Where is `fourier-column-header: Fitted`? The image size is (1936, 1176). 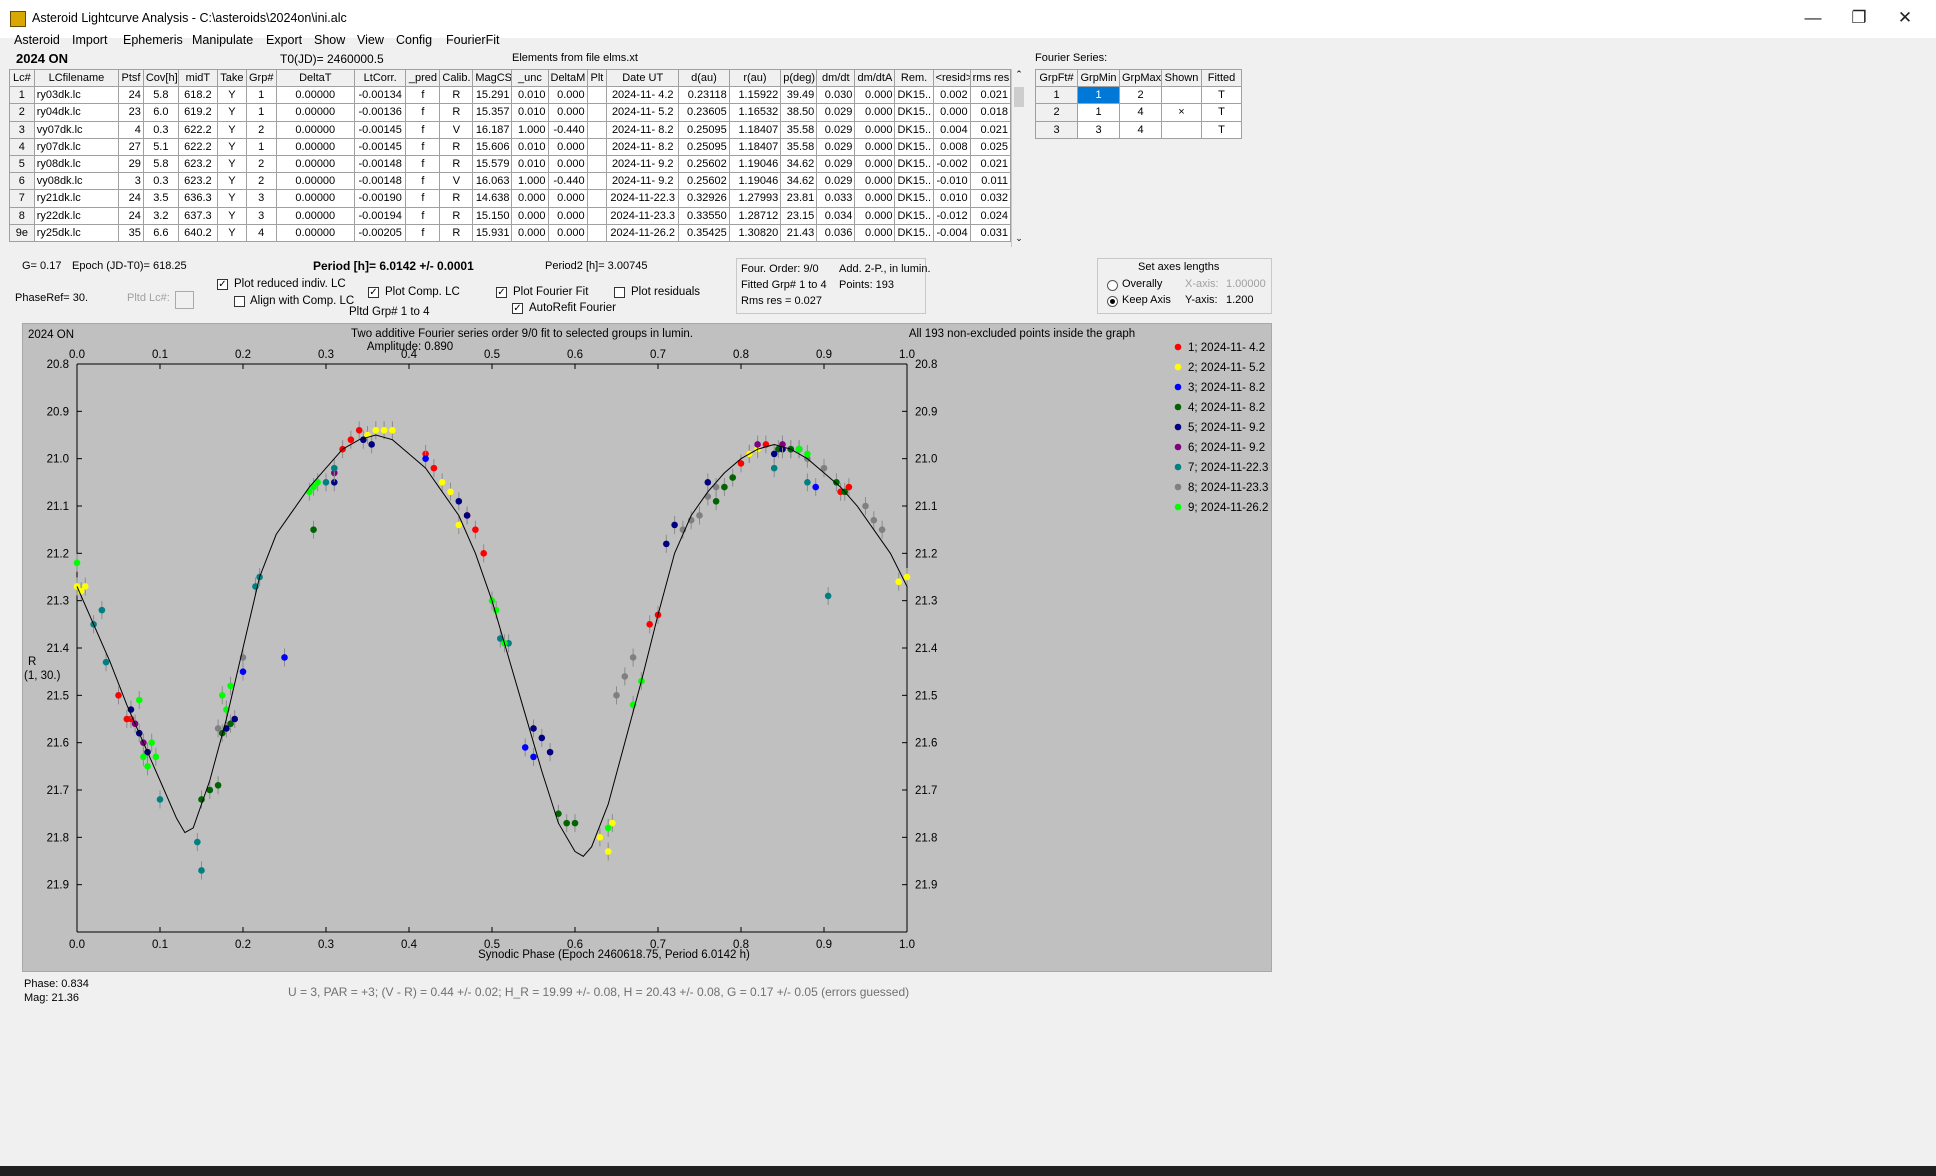 fourier-column-header: Fitted is located at coordinates (1221, 78).